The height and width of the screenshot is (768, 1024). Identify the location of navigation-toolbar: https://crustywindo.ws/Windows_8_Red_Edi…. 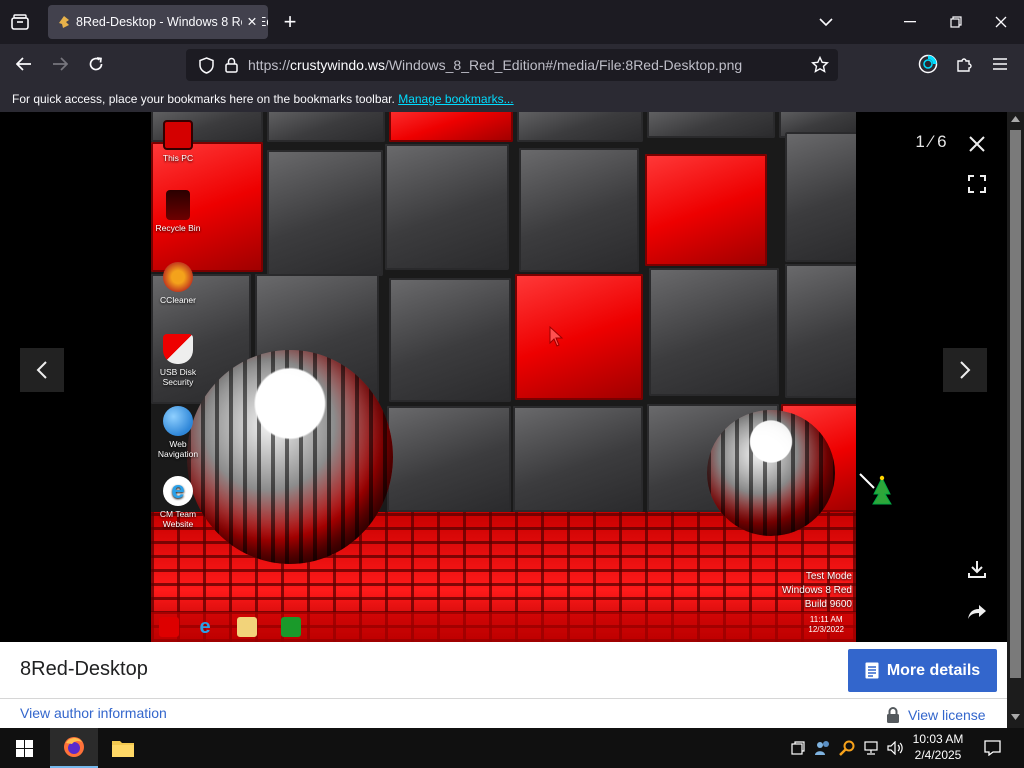
(512, 65).